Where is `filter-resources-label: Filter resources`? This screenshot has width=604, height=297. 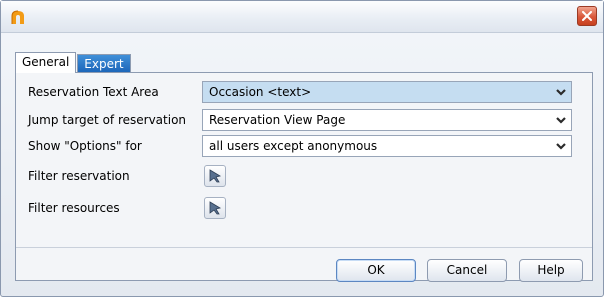
filter-resources-label: Filter resources is located at coordinates (74, 208).